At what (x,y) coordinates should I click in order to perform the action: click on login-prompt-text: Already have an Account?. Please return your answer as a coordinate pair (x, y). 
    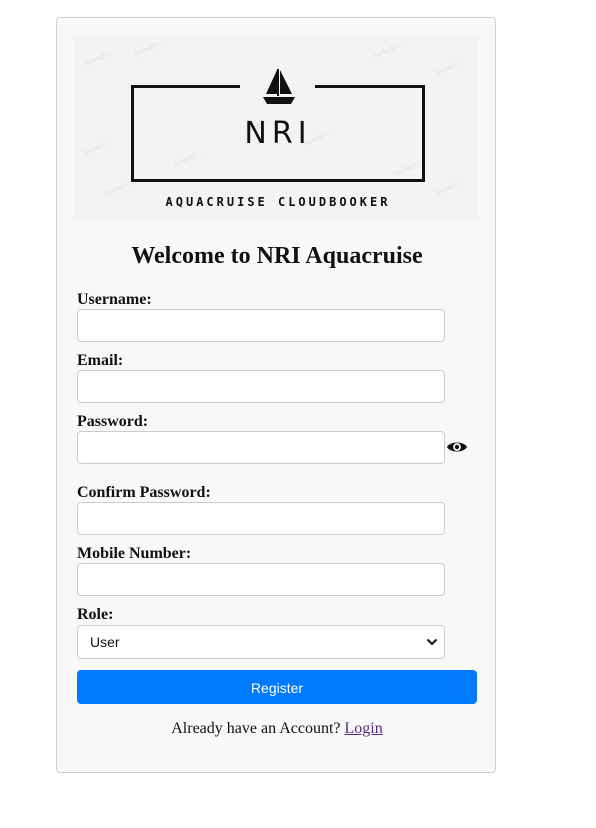
    Looking at the image, I should click on (256, 728).